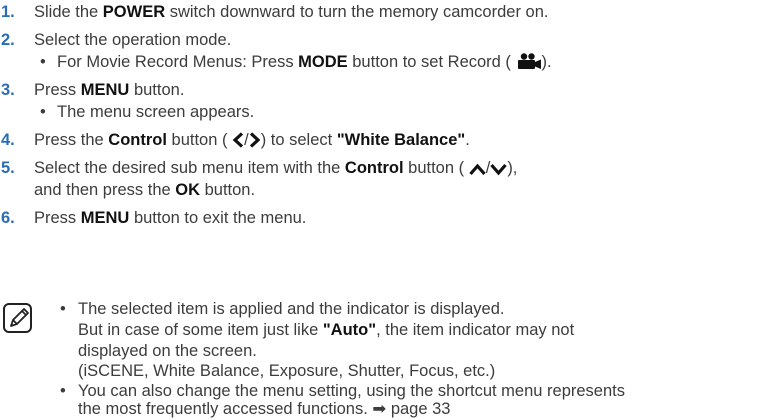  Describe the element at coordinates (167, 351) in the screenshot. I see `note-bullet-1-line-3: displayed on the screen.` at that location.